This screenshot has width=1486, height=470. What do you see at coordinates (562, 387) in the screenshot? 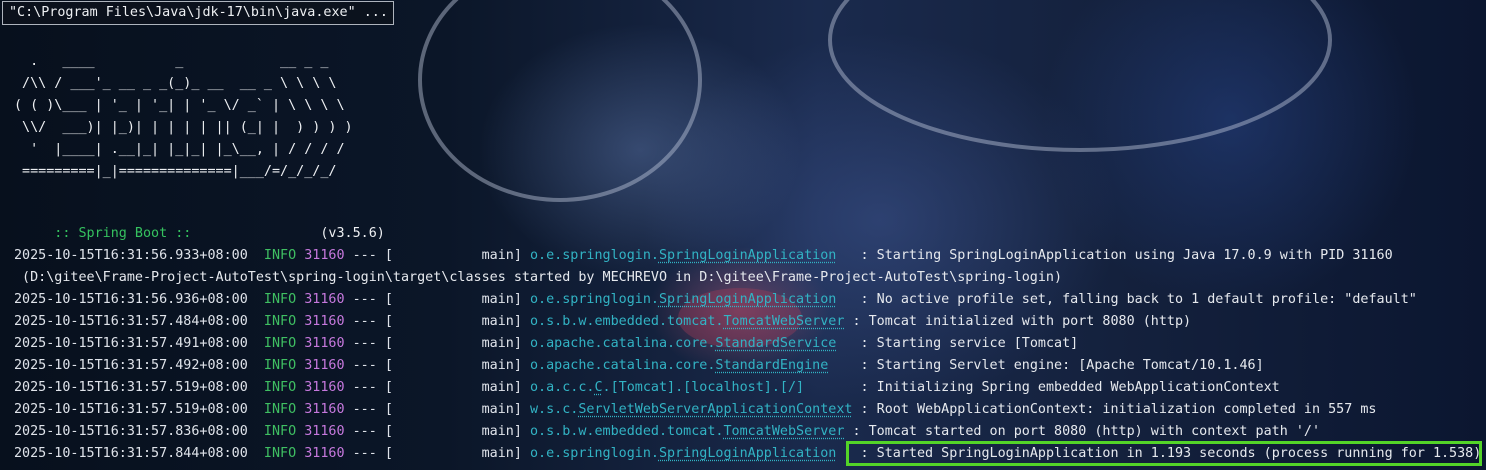
I see `log-logger-package: o.a.c.c.` at bounding box center [562, 387].